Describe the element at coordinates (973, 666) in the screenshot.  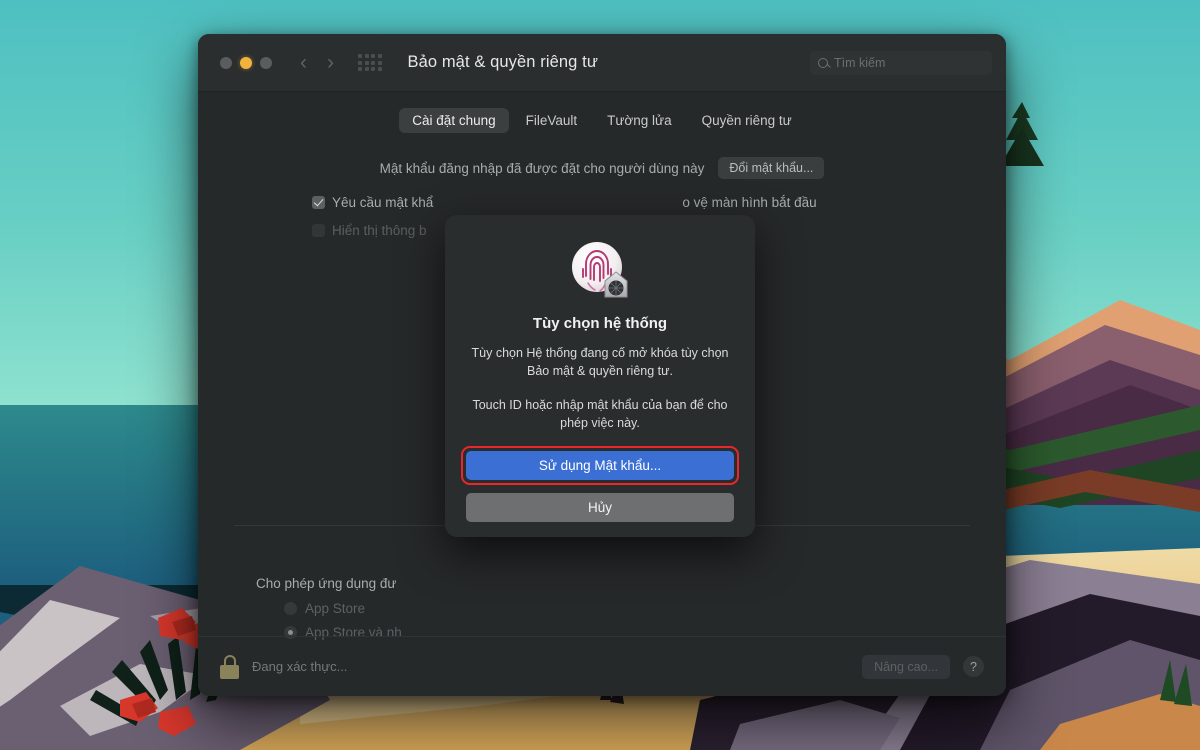
I see `help-button: ?` at that location.